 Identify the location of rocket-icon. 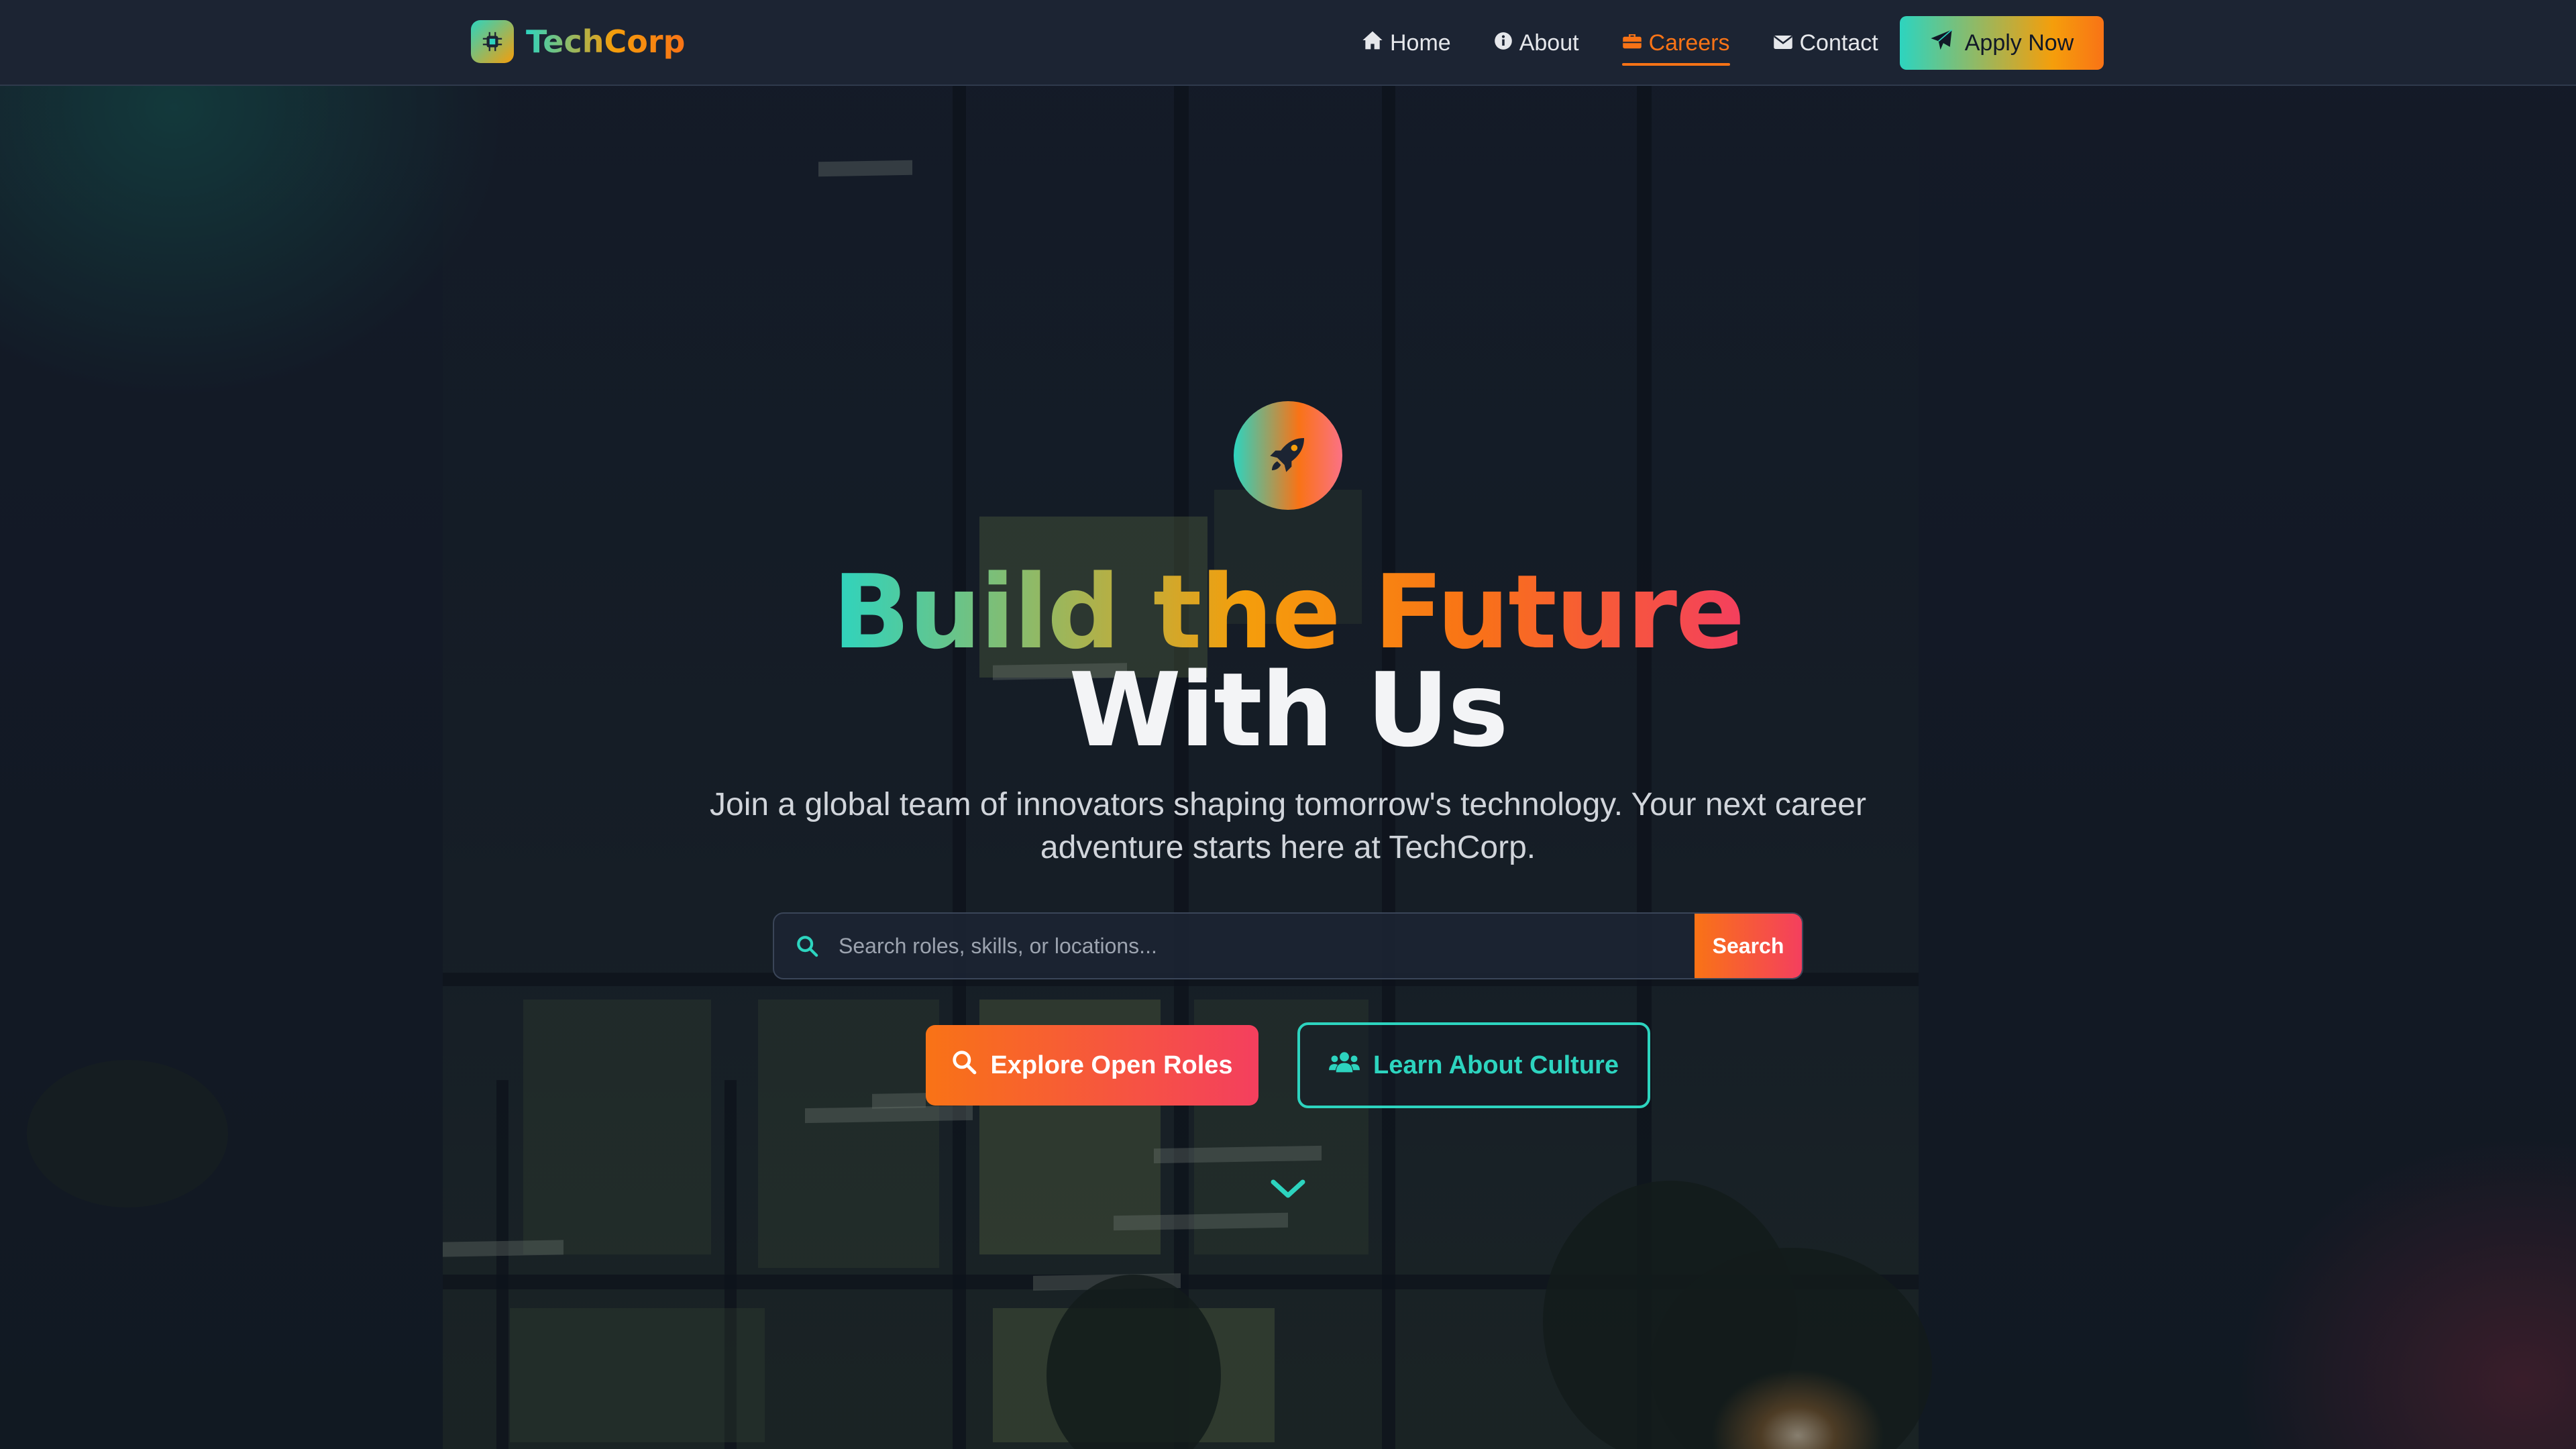
(1288, 456).